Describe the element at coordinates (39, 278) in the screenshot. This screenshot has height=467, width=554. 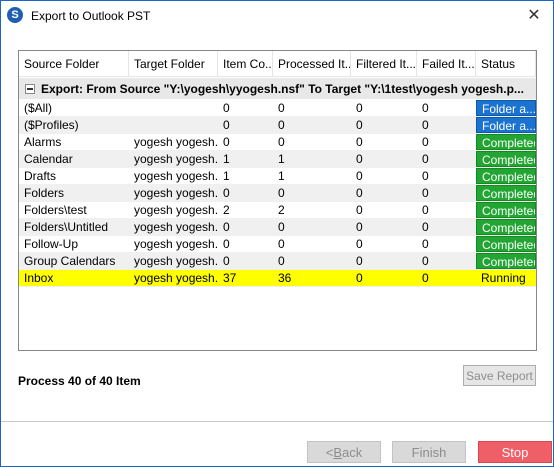
I see `cell-source-folder: Inbox` at that location.